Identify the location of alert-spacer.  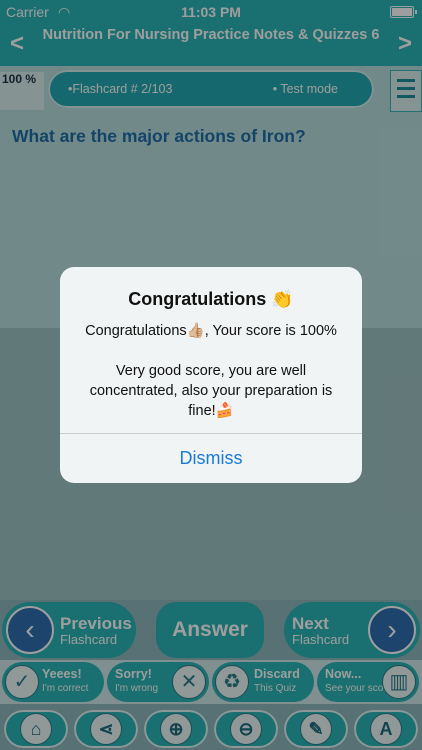
(211, 351).